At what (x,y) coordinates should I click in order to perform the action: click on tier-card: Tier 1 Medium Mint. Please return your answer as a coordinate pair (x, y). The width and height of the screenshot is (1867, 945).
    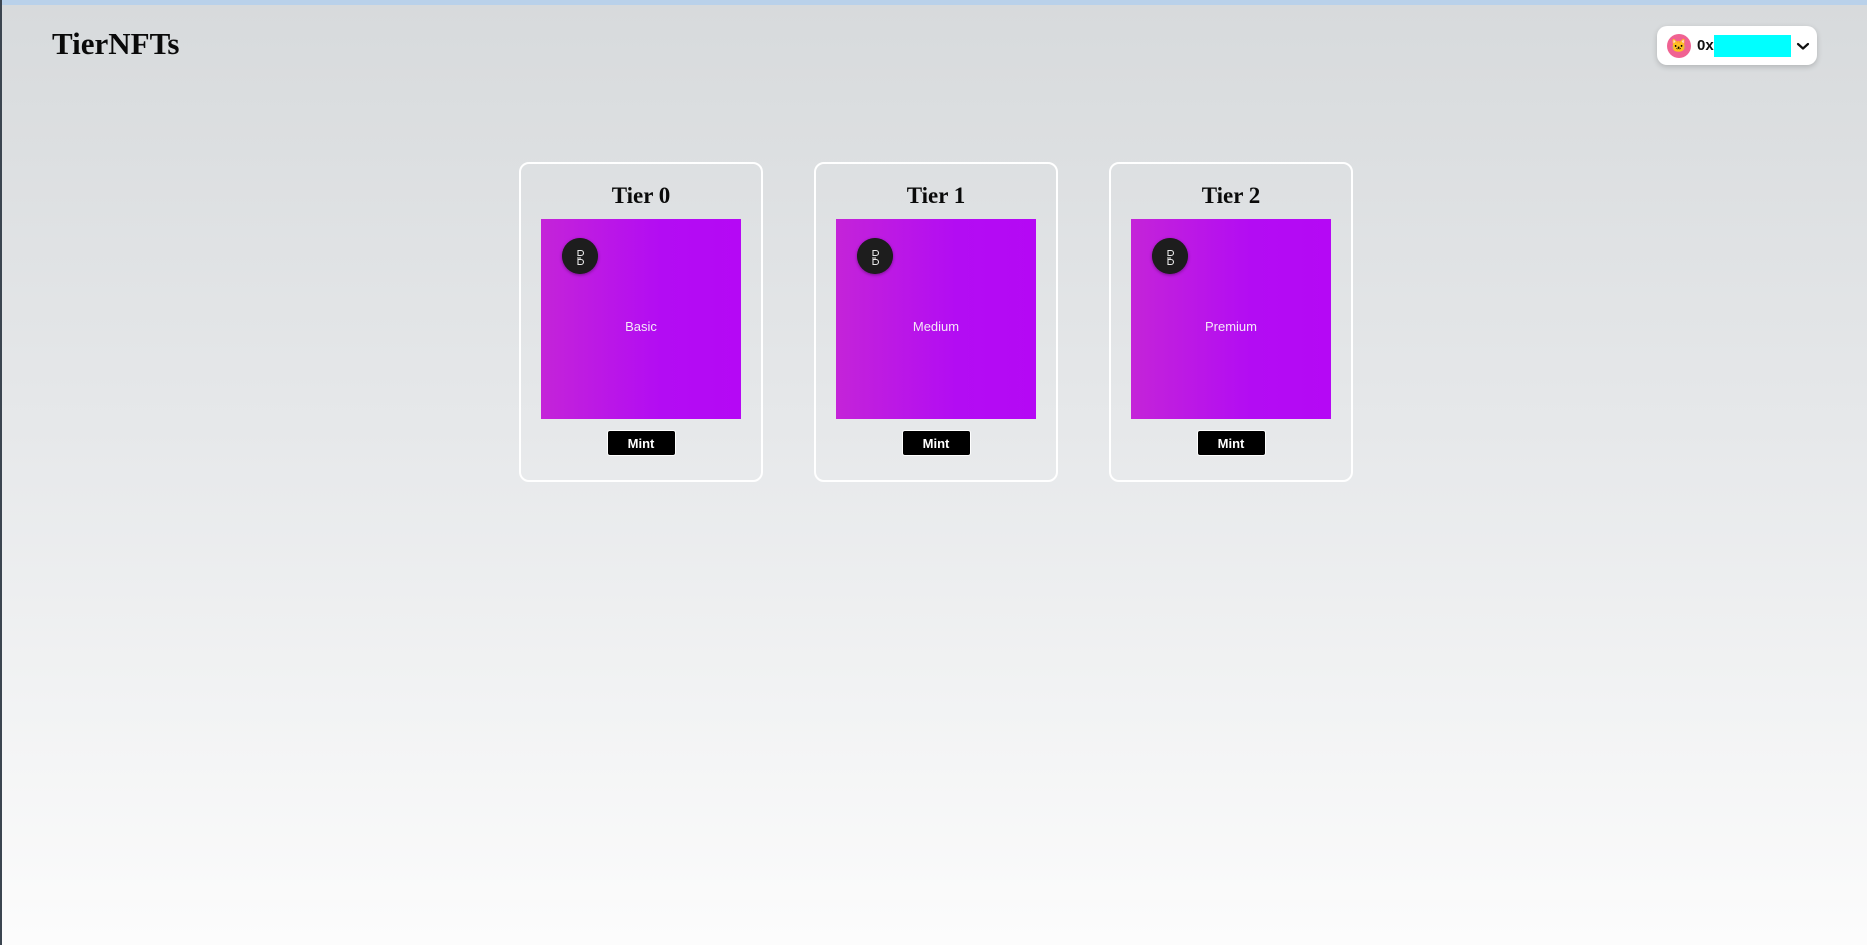
    Looking at the image, I should click on (936, 322).